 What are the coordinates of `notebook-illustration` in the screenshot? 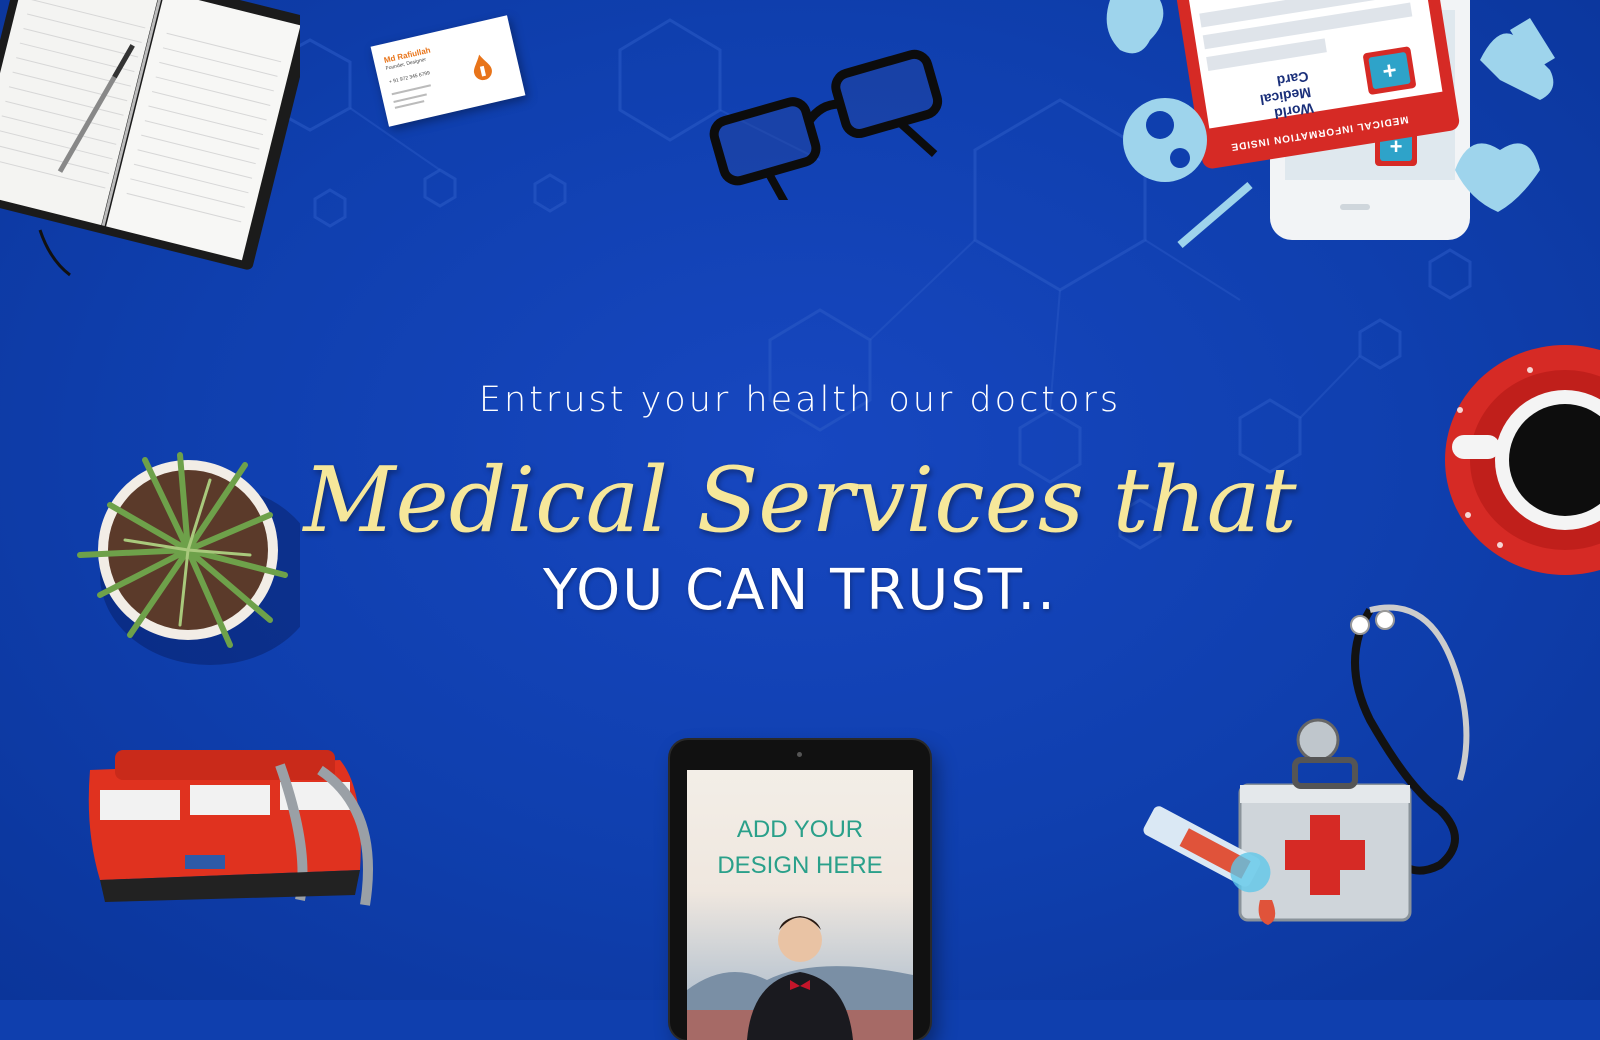 It's located at (150, 138).